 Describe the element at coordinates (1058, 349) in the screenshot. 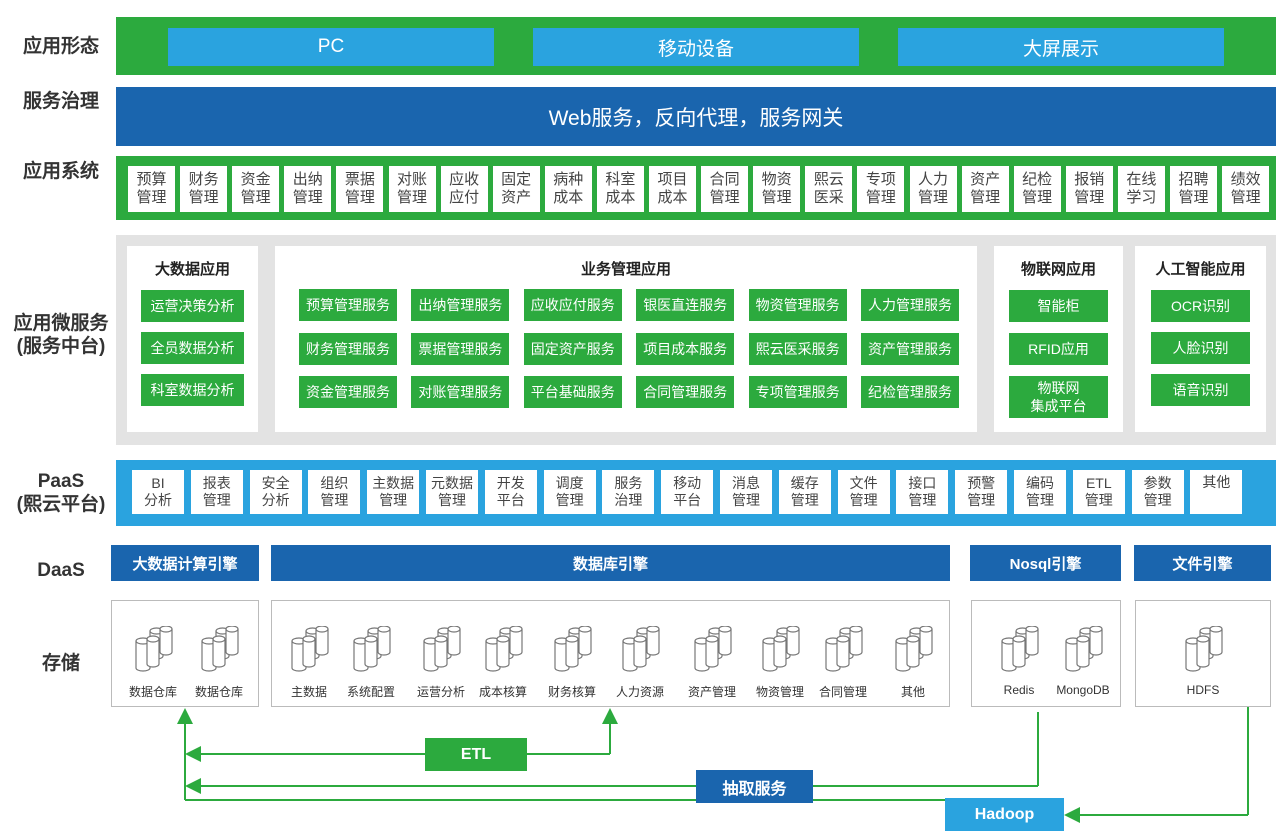

I see `iot-item: RFID应用` at that location.